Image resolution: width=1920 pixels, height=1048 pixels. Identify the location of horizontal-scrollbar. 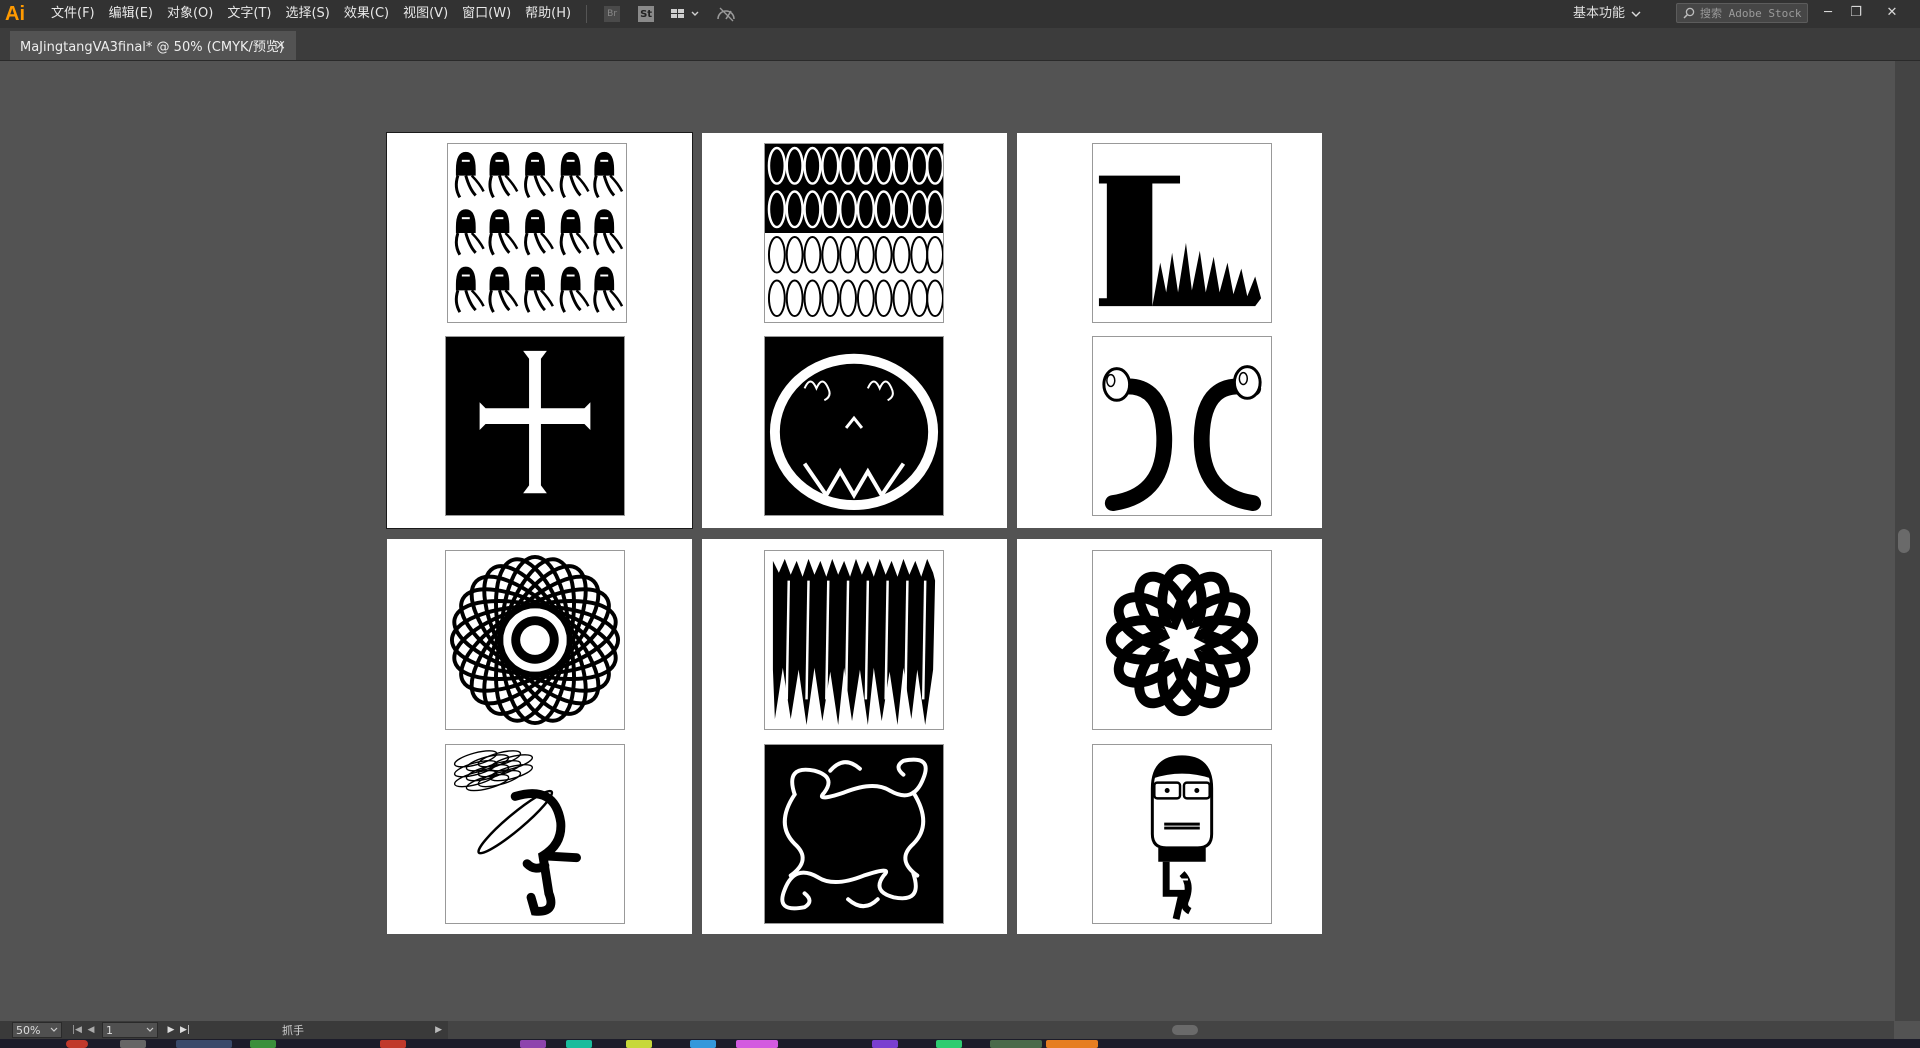
(1171, 1030).